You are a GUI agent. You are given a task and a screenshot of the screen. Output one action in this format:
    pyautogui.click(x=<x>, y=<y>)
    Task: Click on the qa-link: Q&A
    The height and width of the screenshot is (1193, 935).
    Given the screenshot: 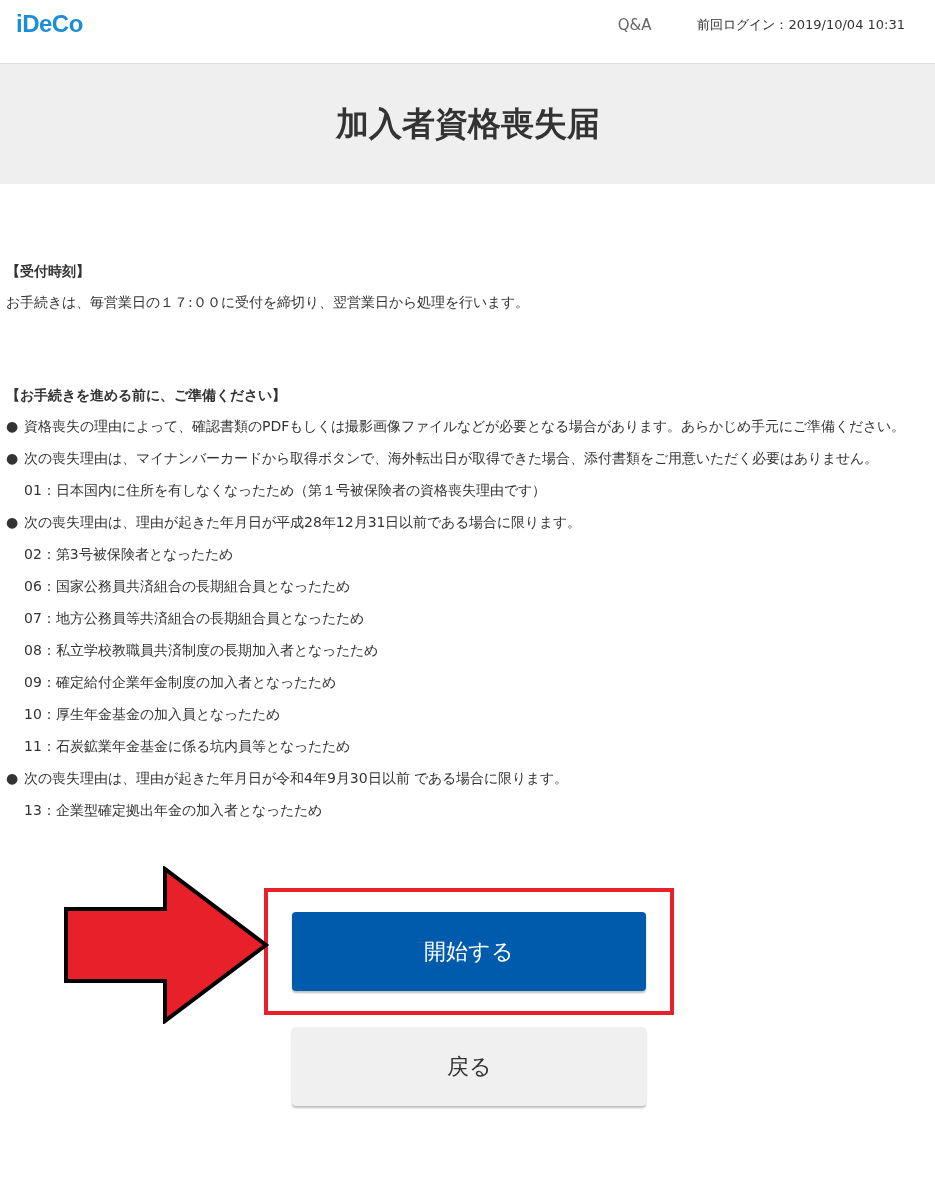 What is the action you would take?
    pyautogui.click(x=634, y=24)
    